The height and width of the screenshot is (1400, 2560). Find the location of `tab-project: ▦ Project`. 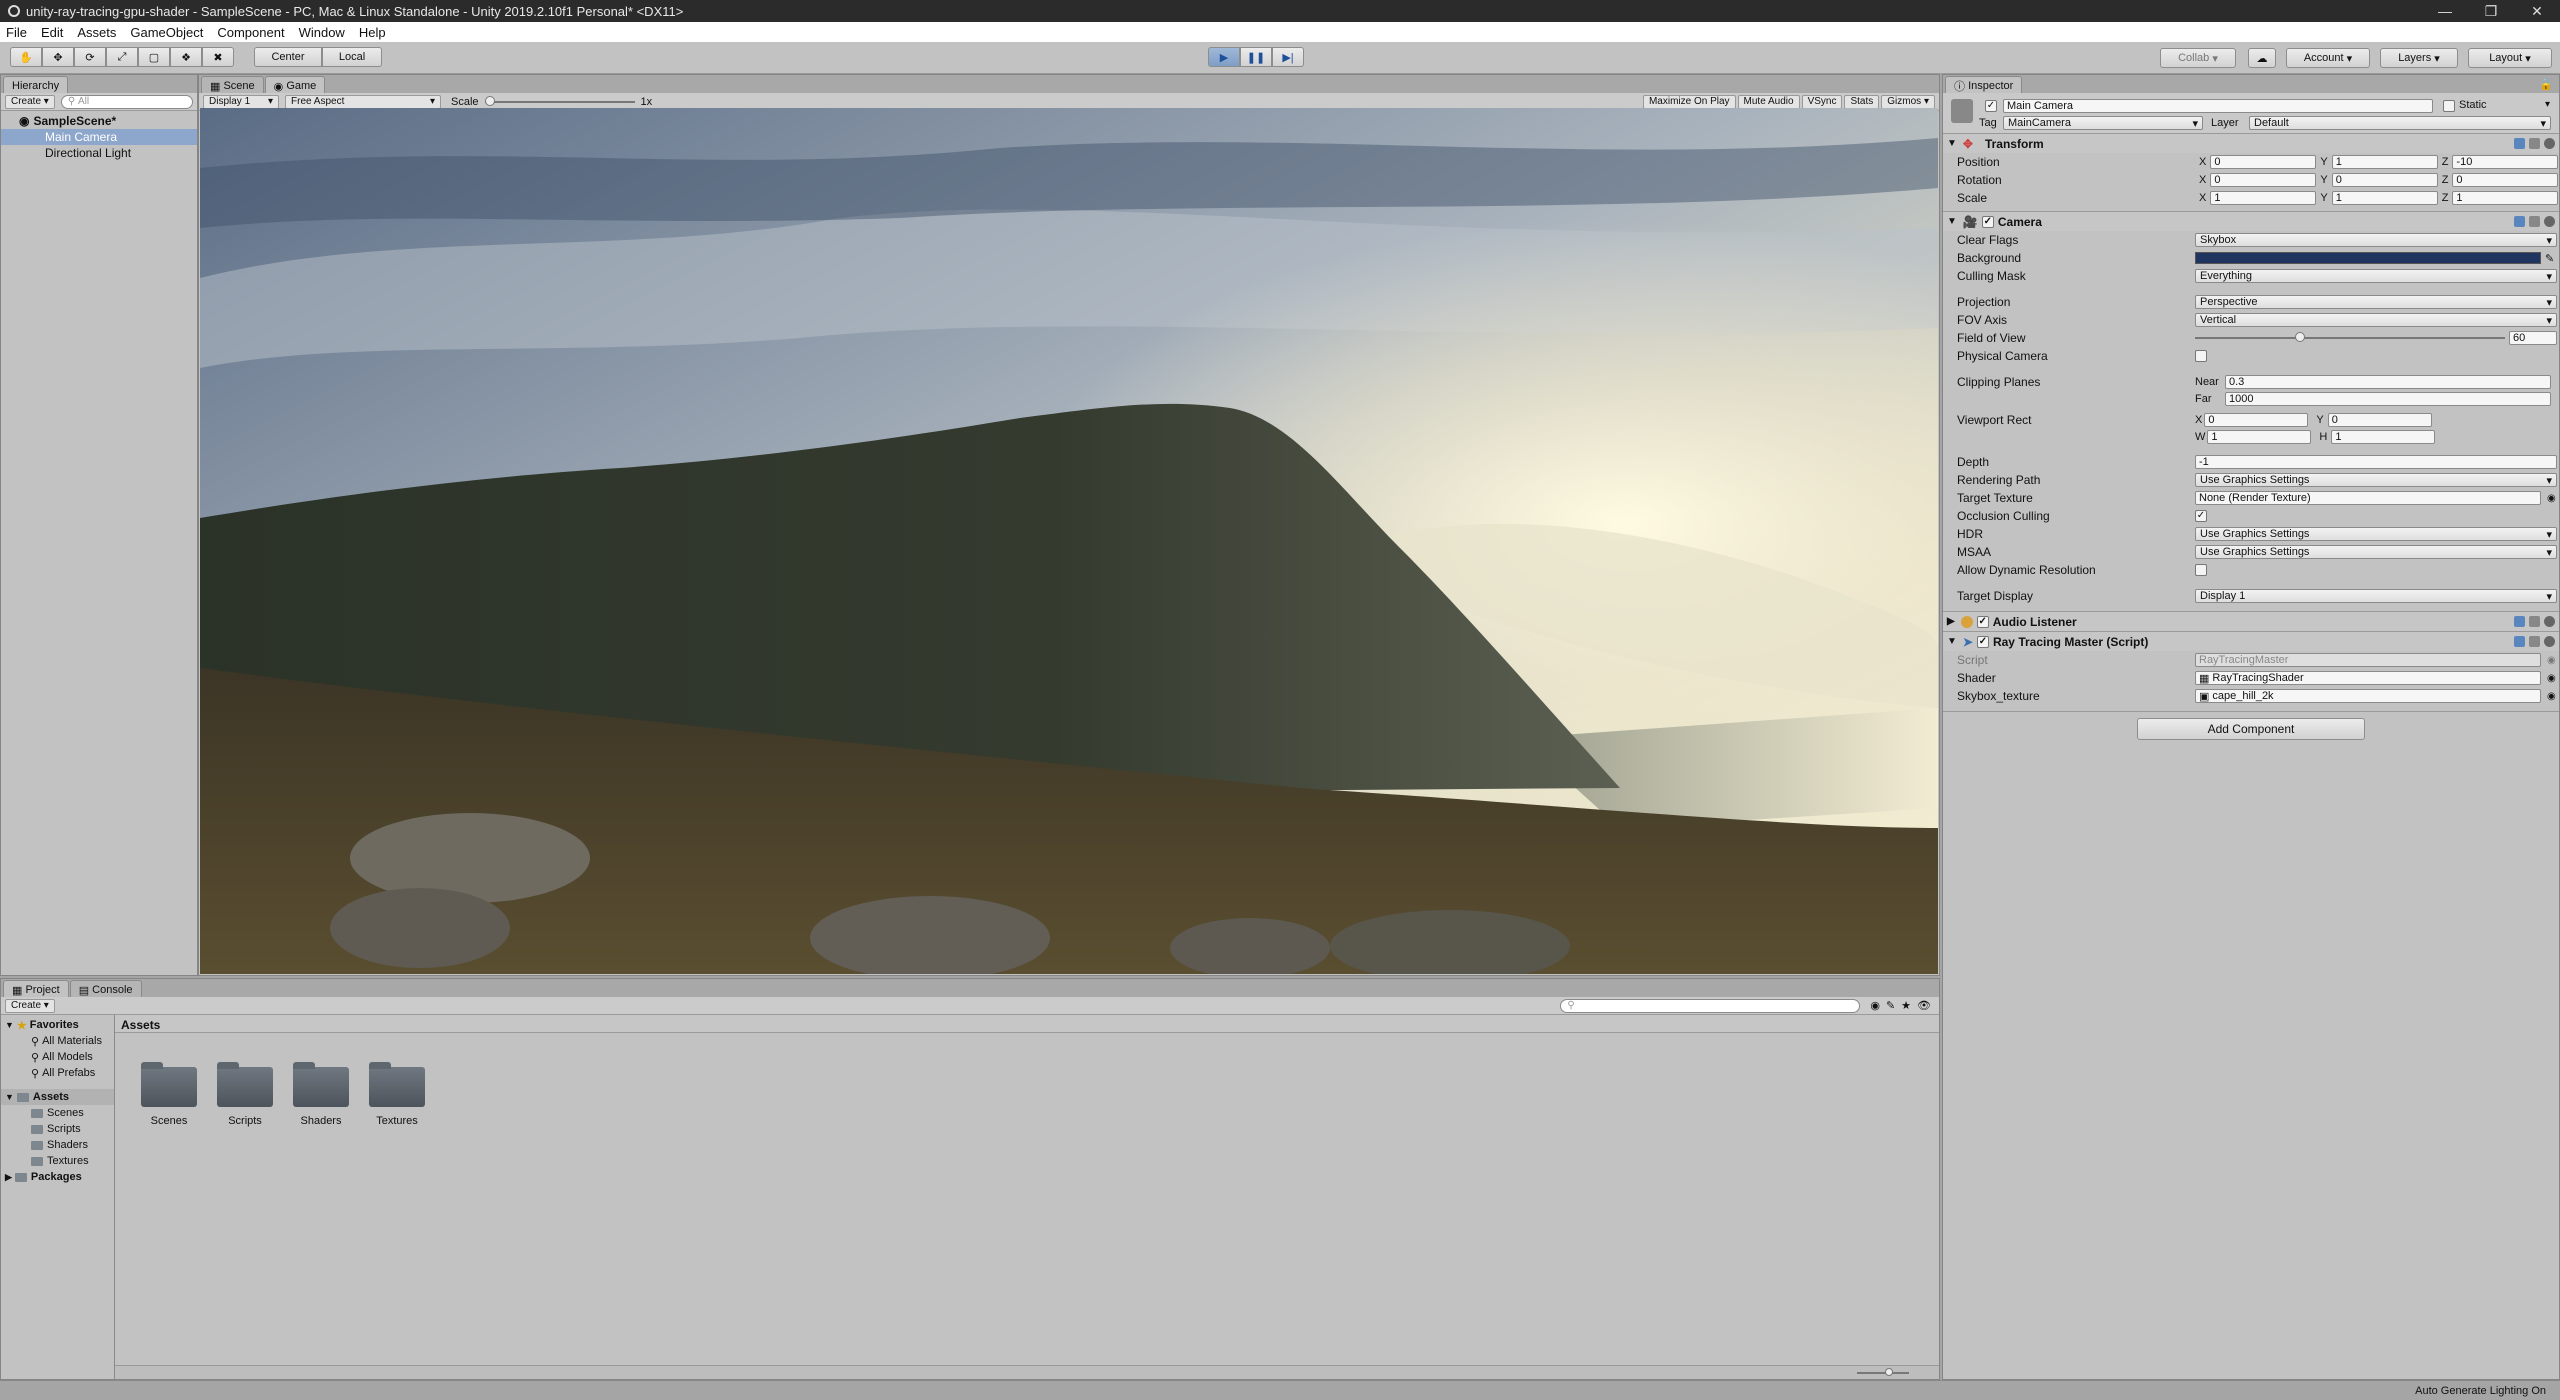

tab-project: ▦ Project is located at coordinates (36, 988).